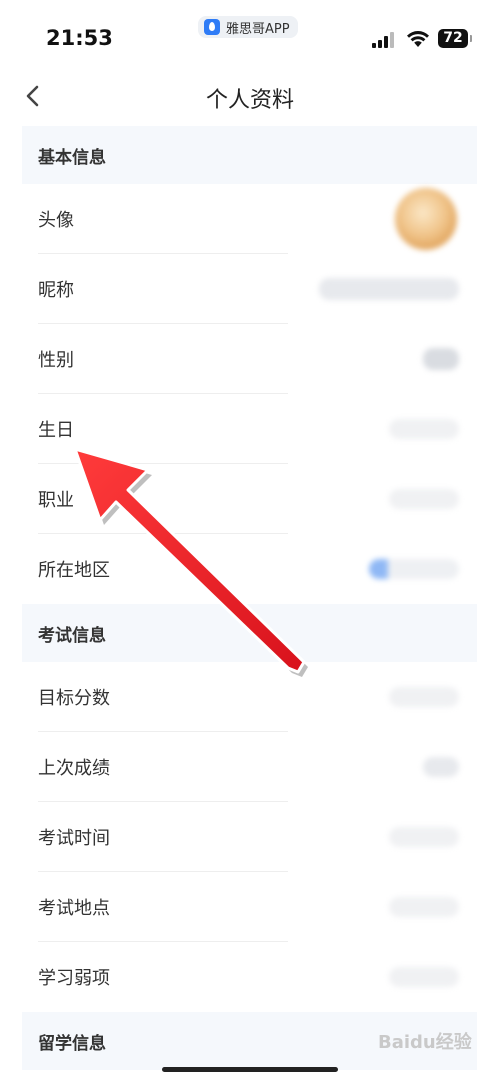  Describe the element at coordinates (249, 837) in the screenshot. I see `row-exam-time: 考试时间` at that location.